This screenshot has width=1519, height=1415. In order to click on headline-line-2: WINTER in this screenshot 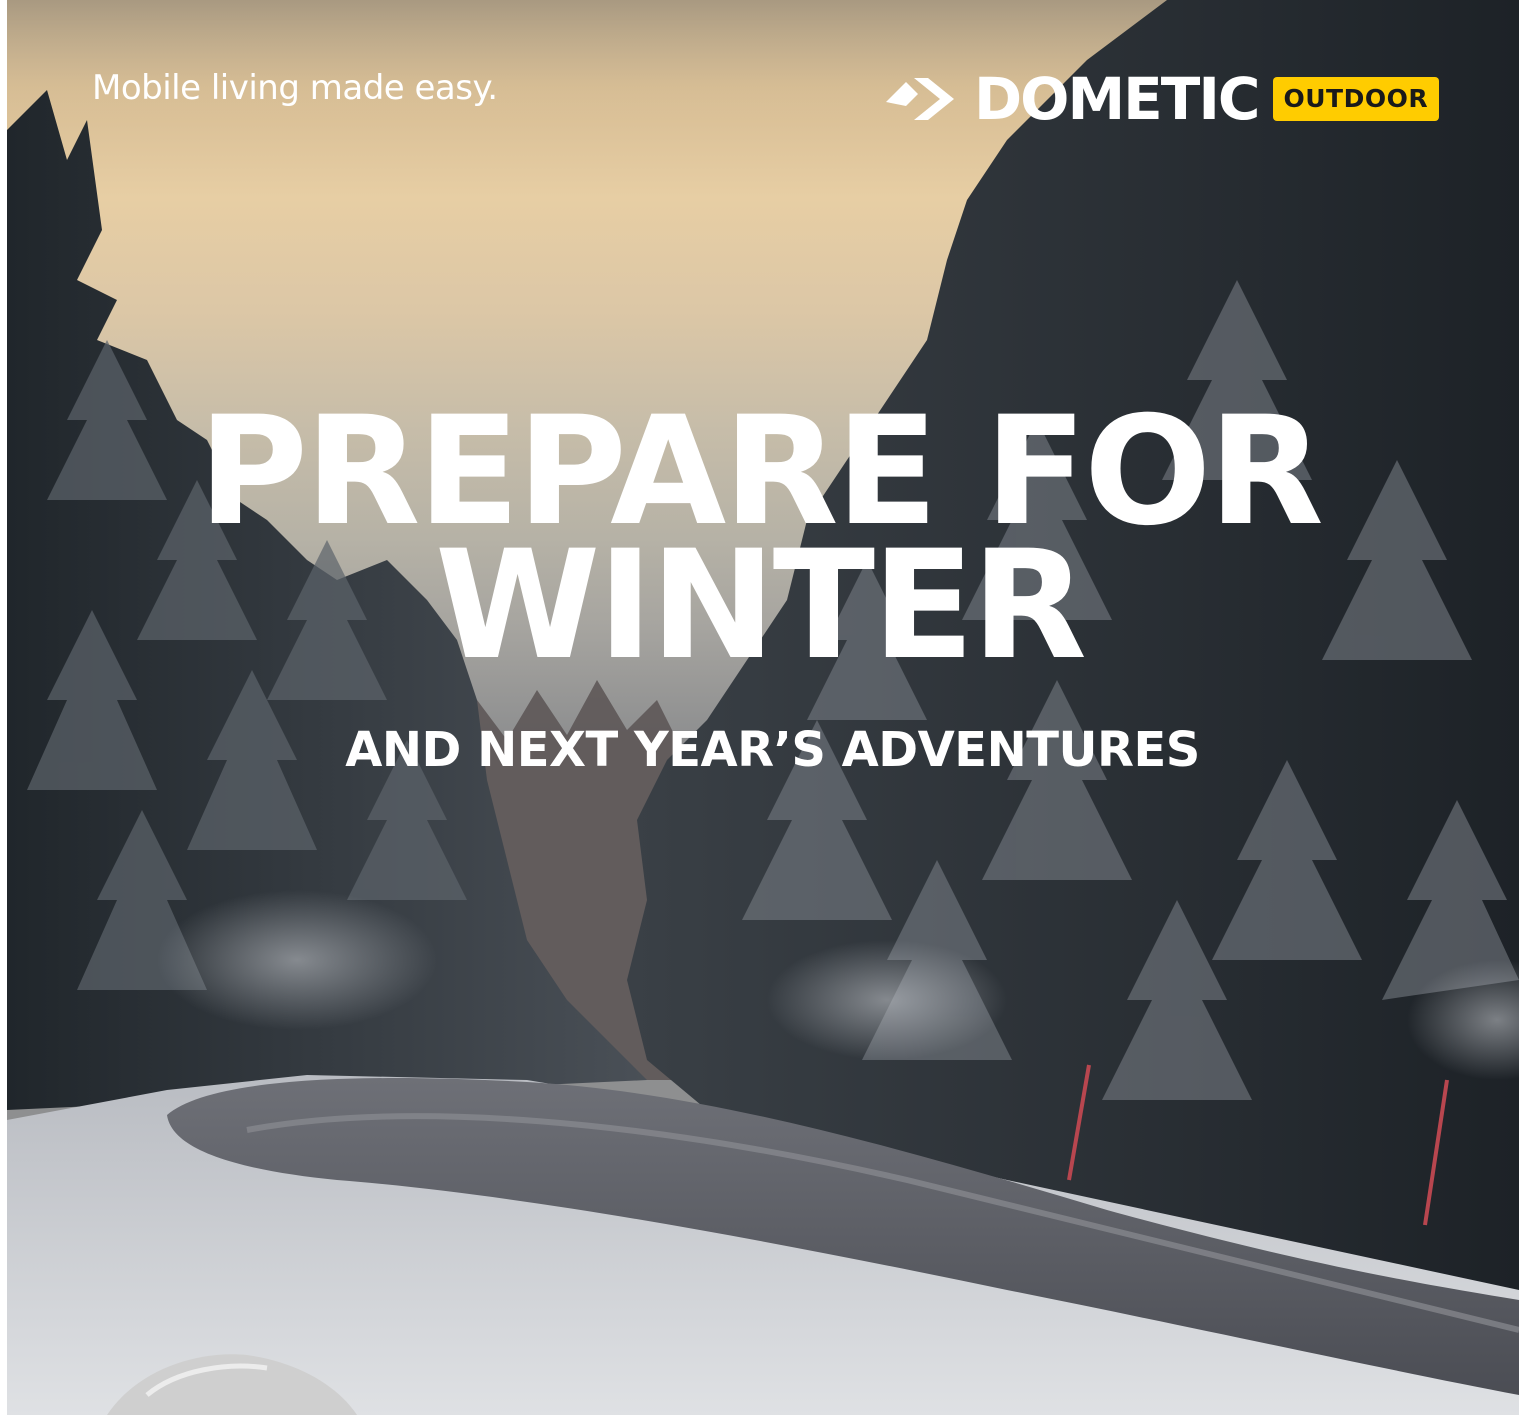, I will do `click(760, 606)`.